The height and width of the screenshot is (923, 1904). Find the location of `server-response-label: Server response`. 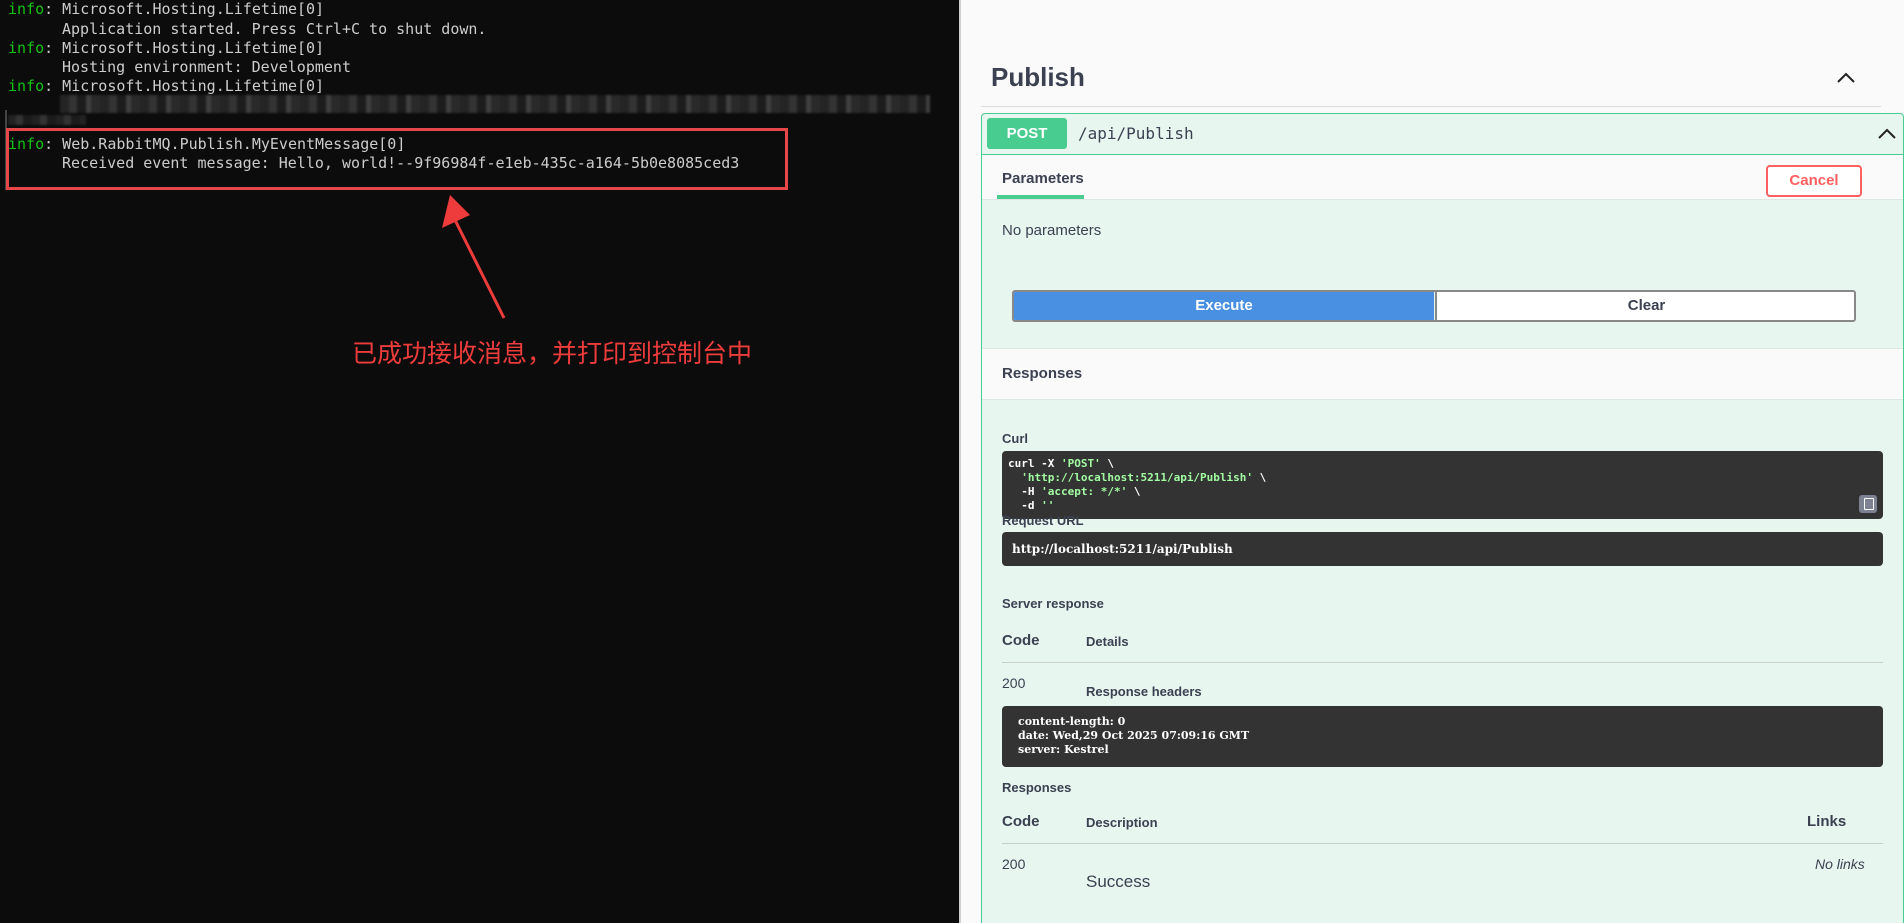

server-response-label: Server response is located at coordinates (1053, 603).